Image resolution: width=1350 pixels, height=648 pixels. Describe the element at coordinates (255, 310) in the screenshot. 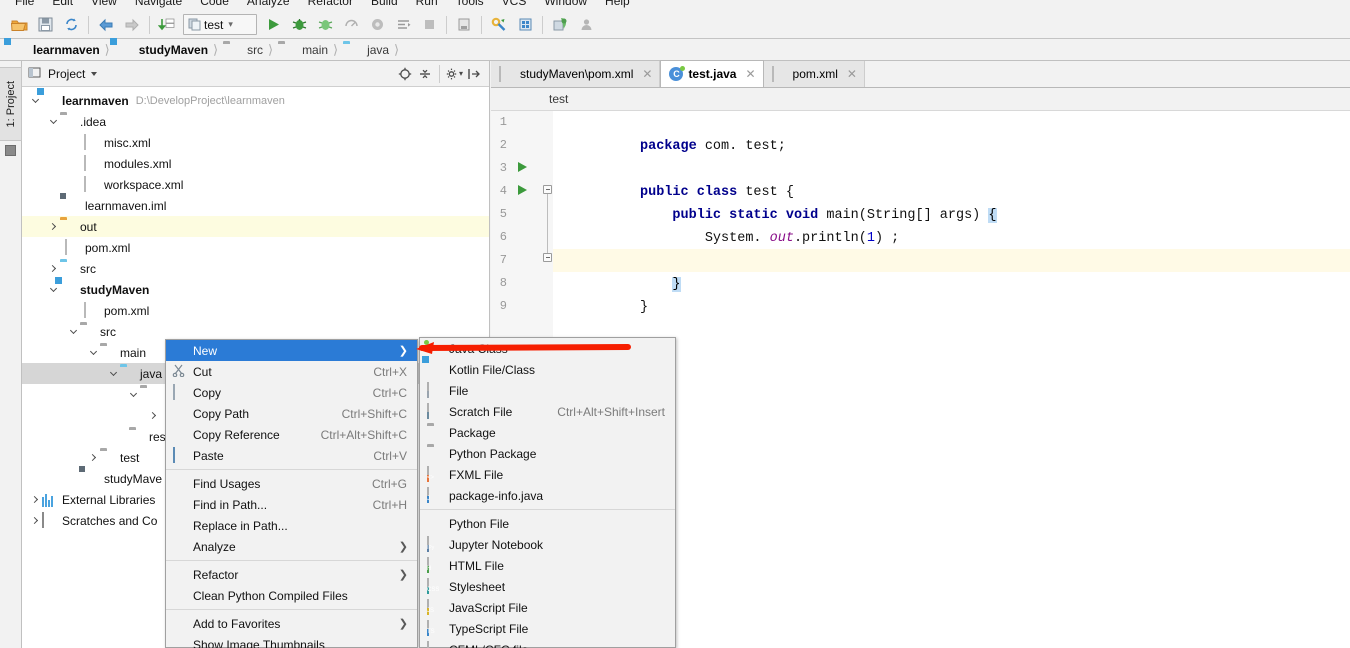

I see `tree-row-pom-xml-studymaven: pom.xml` at that location.